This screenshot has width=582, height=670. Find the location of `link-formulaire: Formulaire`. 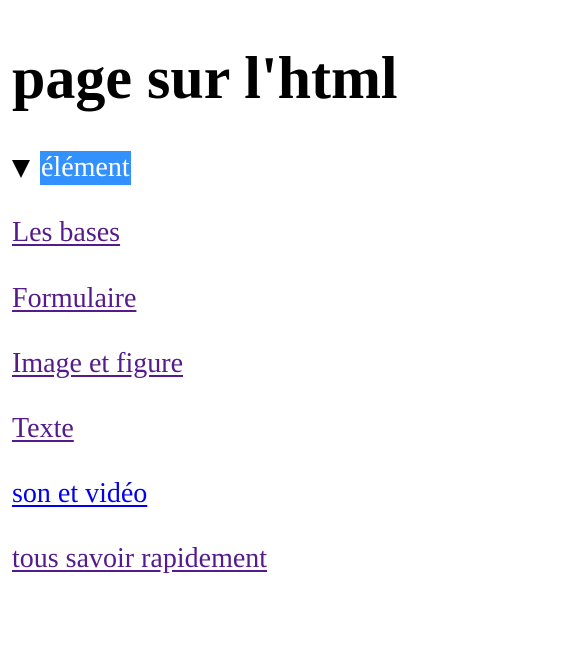

link-formulaire: Formulaire is located at coordinates (74, 299).